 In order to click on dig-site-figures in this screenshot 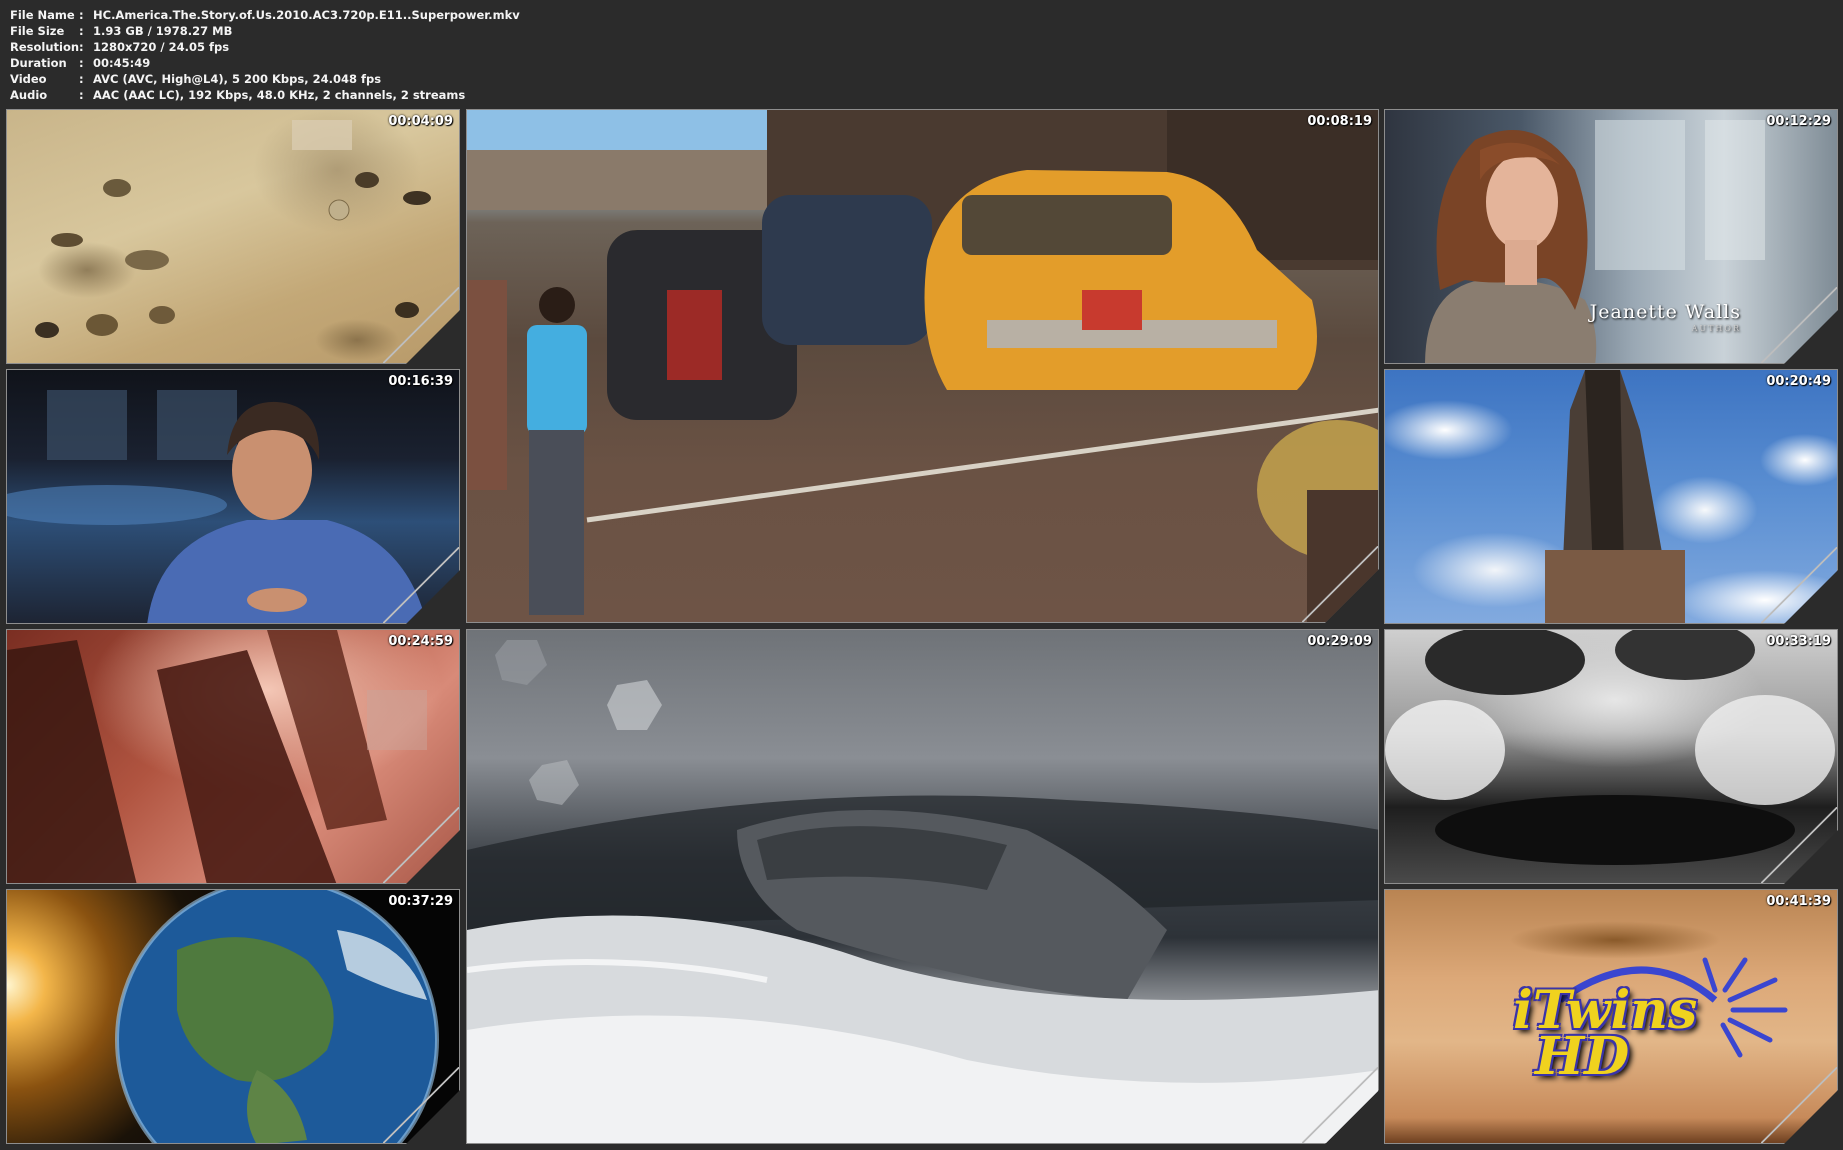, I will do `click(233, 237)`.